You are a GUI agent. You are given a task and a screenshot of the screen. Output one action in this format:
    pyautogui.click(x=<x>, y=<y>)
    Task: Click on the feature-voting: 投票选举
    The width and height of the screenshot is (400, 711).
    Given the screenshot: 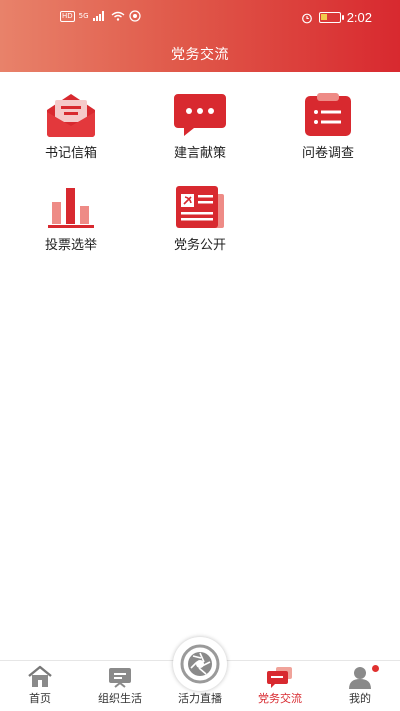 What is the action you would take?
    pyautogui.click(x=71, y=224)
    